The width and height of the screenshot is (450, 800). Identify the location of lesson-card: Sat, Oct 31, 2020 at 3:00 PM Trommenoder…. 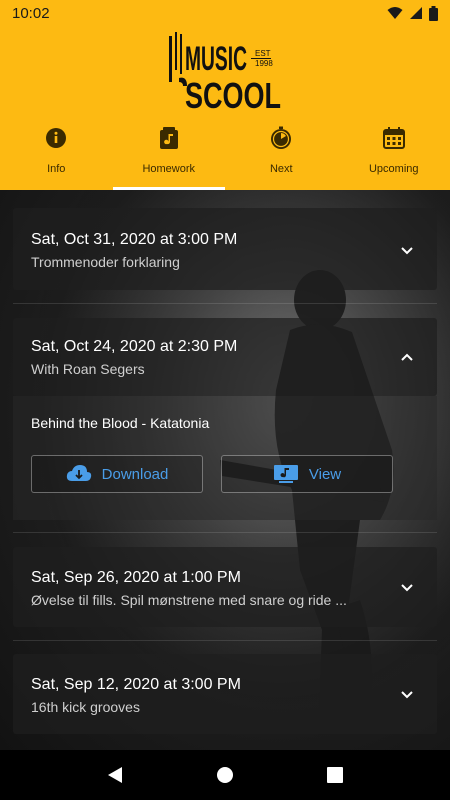
(225, 249).